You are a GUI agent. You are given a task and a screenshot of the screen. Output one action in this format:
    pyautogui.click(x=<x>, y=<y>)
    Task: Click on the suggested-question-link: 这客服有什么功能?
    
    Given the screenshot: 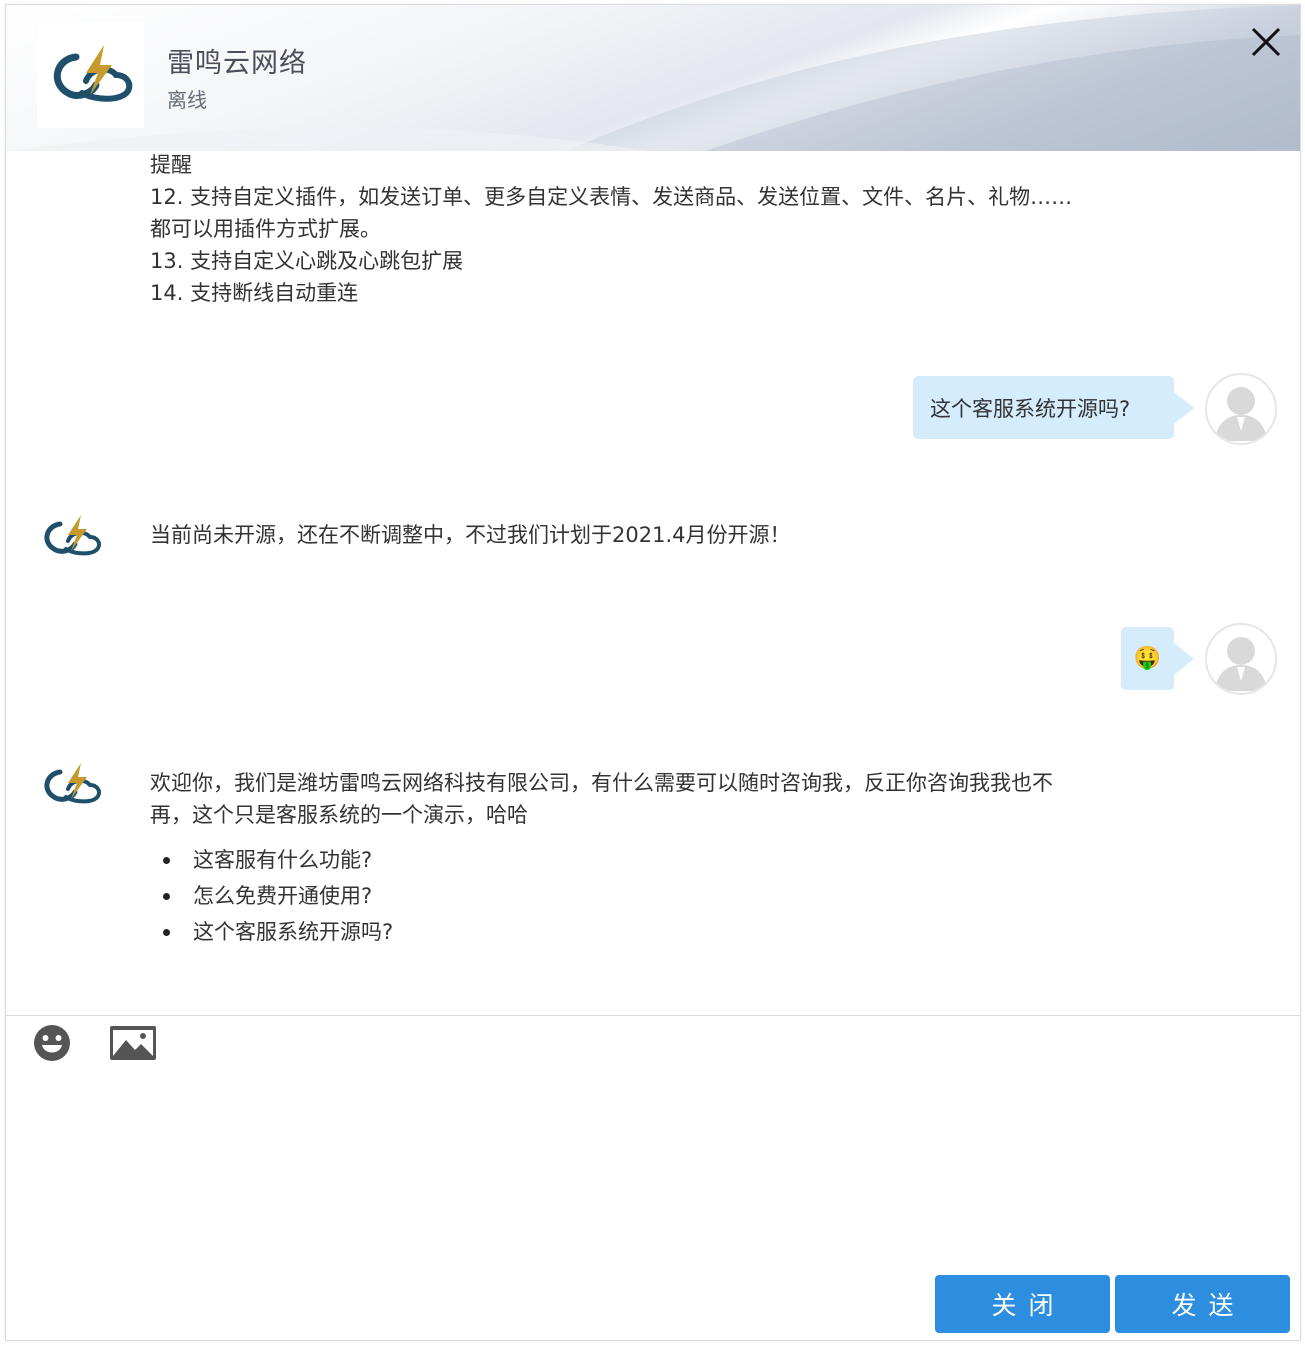 What is the action you would take?
    pyautogui.click(x=271, y=860)
    